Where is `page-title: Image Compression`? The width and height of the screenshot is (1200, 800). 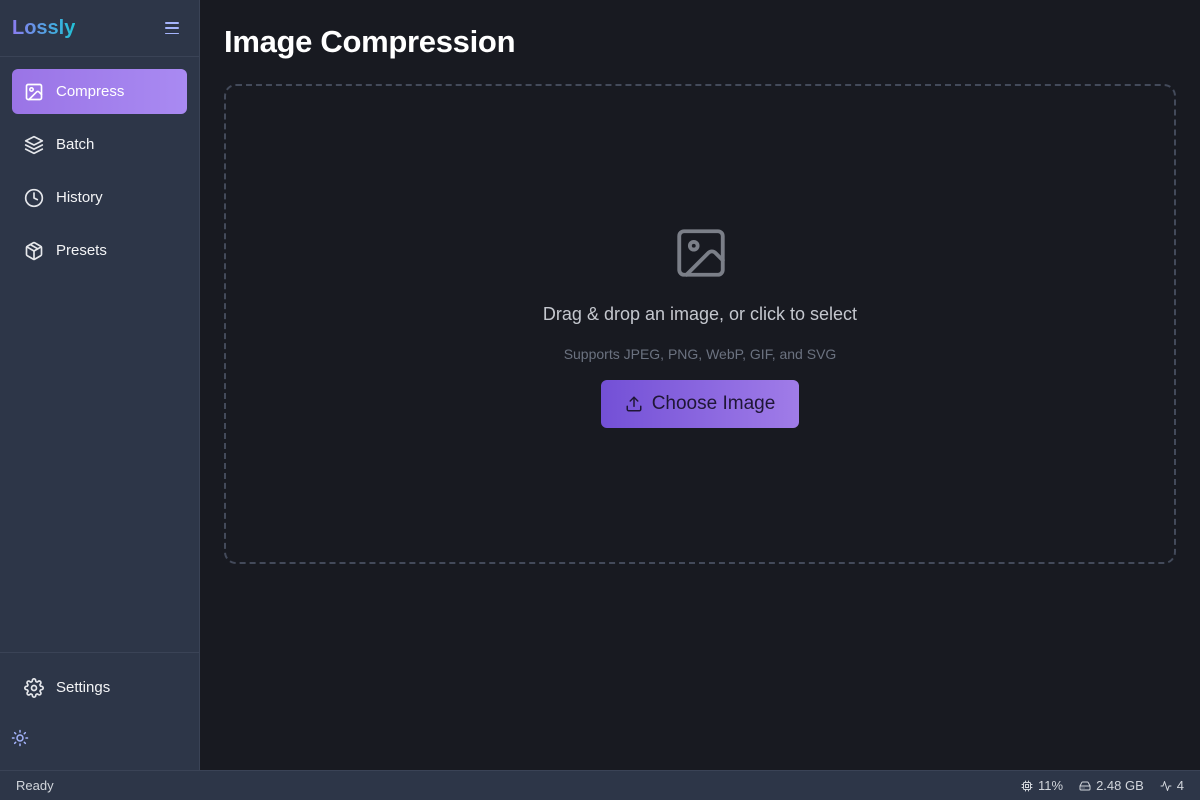
page-title: Image Compression is located at coordinates (370, 41).